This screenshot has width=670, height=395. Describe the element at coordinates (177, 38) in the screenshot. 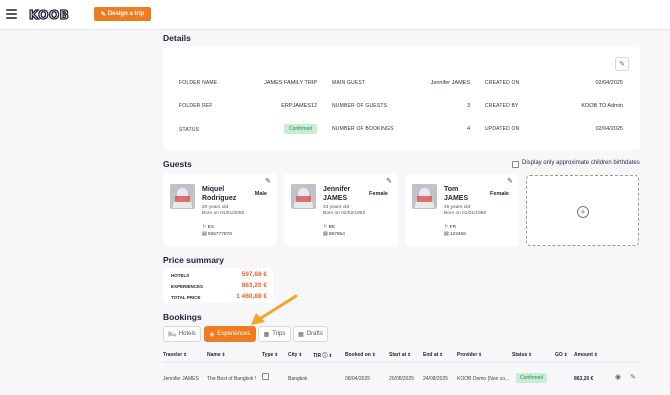

I see `details-title: Details` at that location.